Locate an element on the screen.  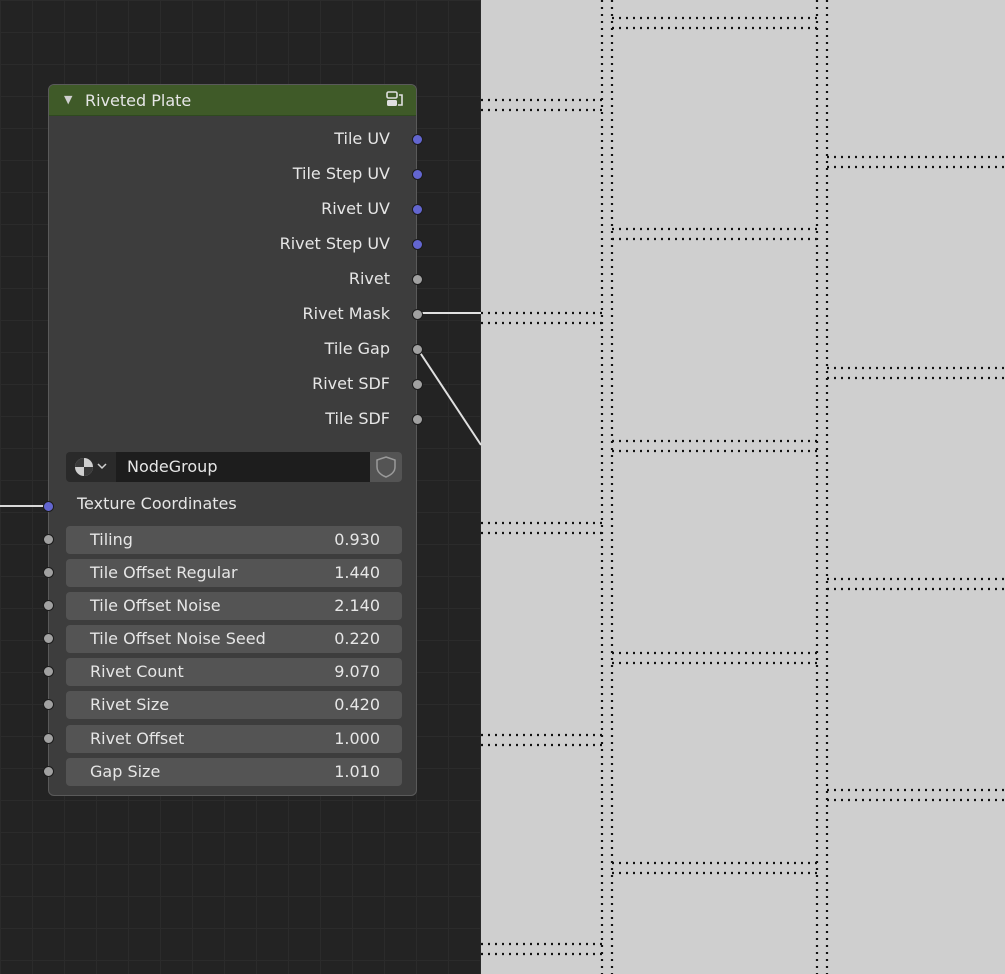
socket-texture-coordinates is located at coordinates (48, 506).